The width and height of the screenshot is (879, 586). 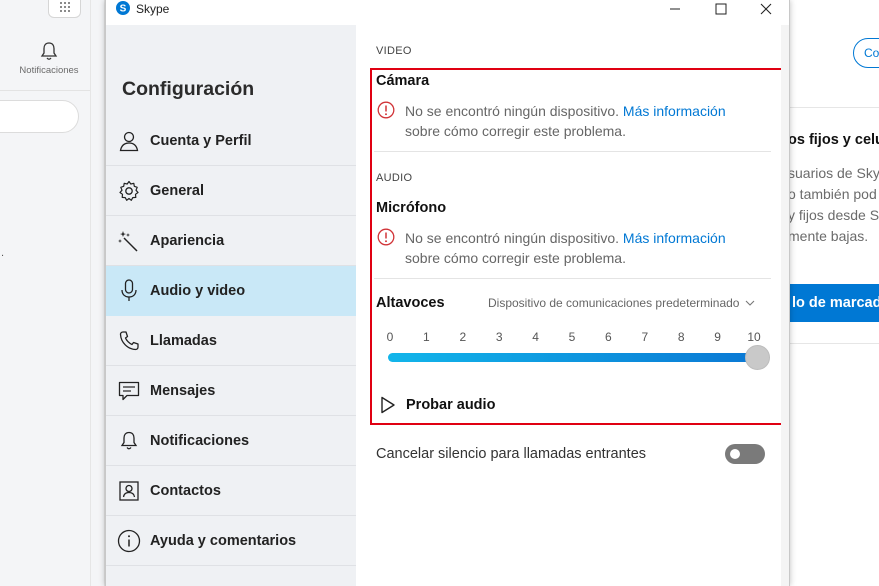 I want to click on sidebar-item-label: Notificaciones, so click(x=200, y=440).